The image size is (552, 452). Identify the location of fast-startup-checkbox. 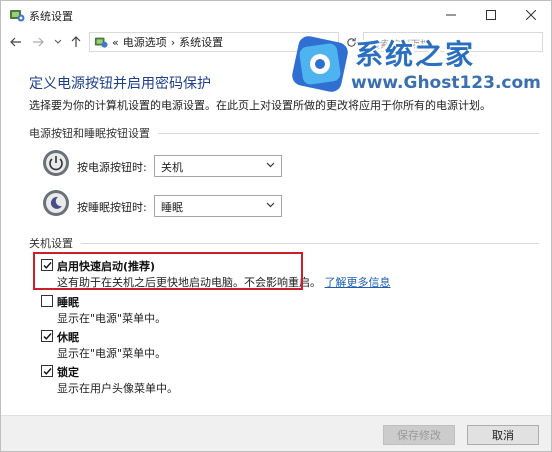
(47, 265).